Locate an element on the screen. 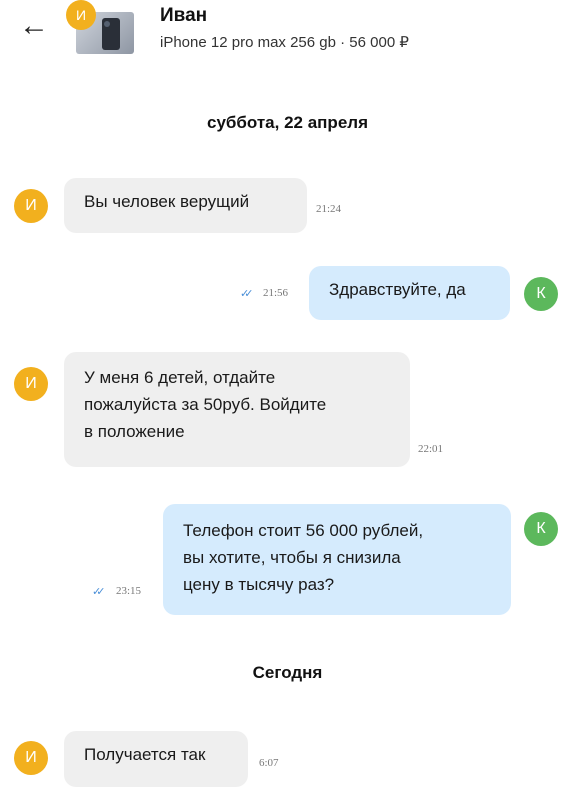  message-text-line: в положение is located at coordinates (134, 431).